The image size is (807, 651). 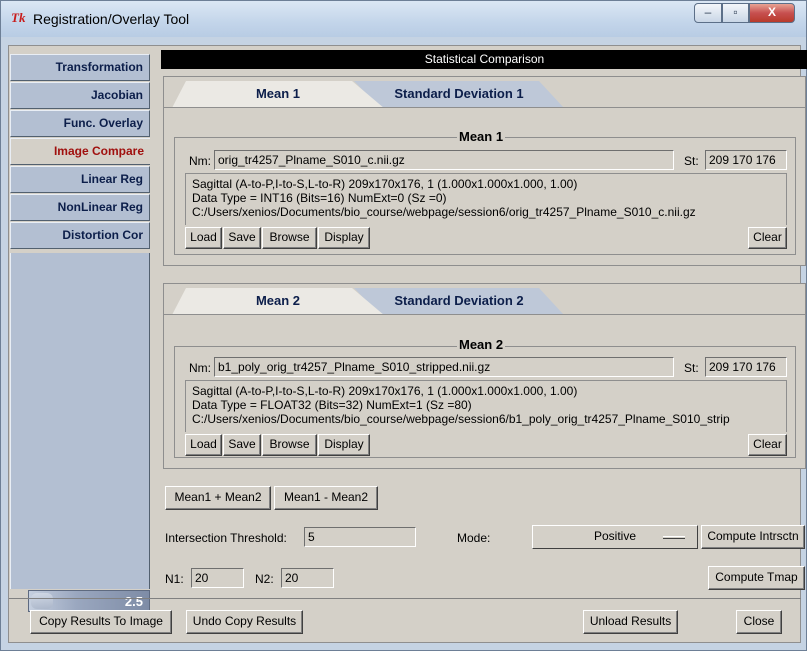 What do you see at coordinates (80, 421) in the screenshot?
I see `sidebar-background` at bounding box center [80, 421].